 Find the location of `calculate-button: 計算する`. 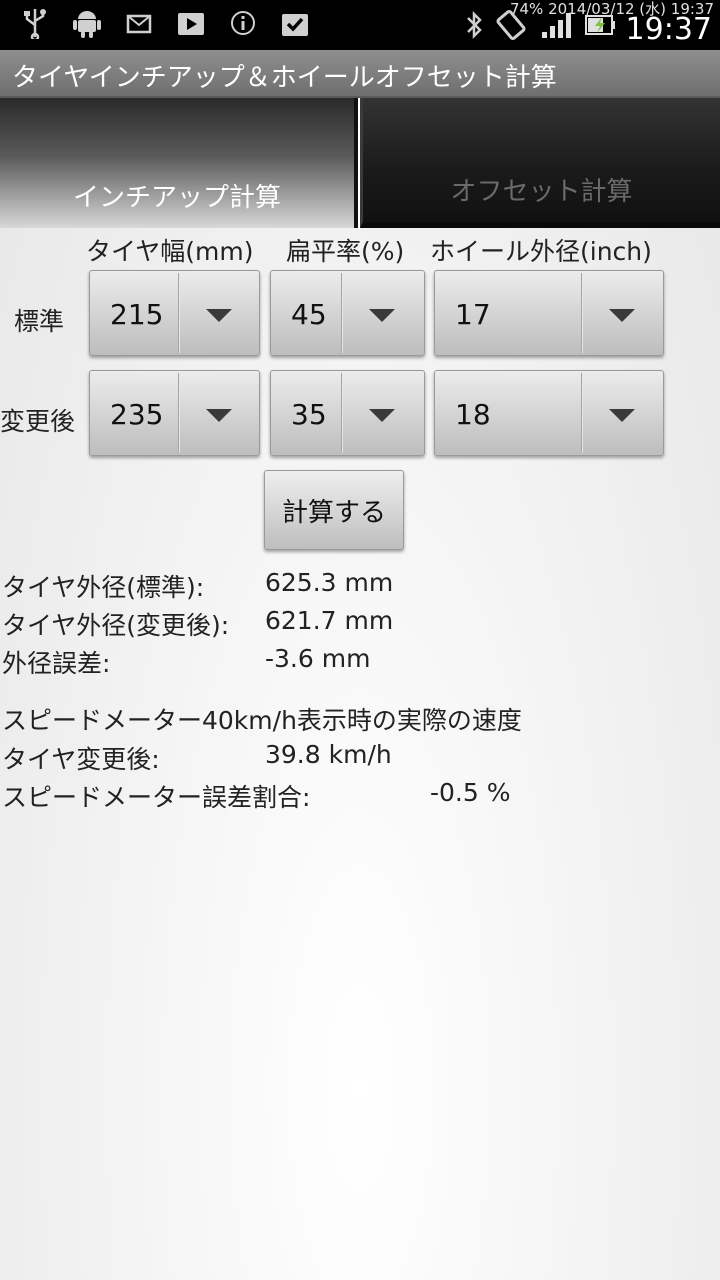

calculate-button: 計算する is located at coordinates (334, 510).